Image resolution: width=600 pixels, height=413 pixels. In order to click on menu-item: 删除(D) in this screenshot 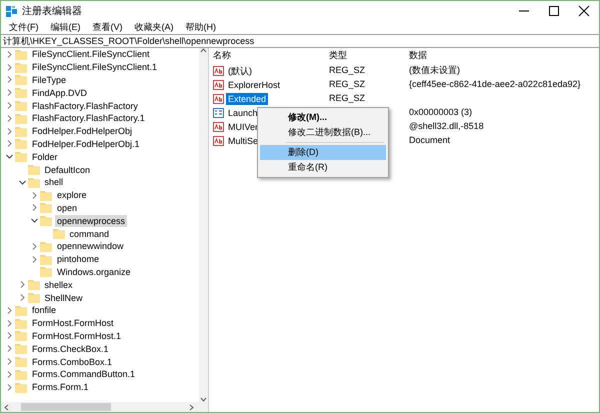, I will do `click(323, 152)`.